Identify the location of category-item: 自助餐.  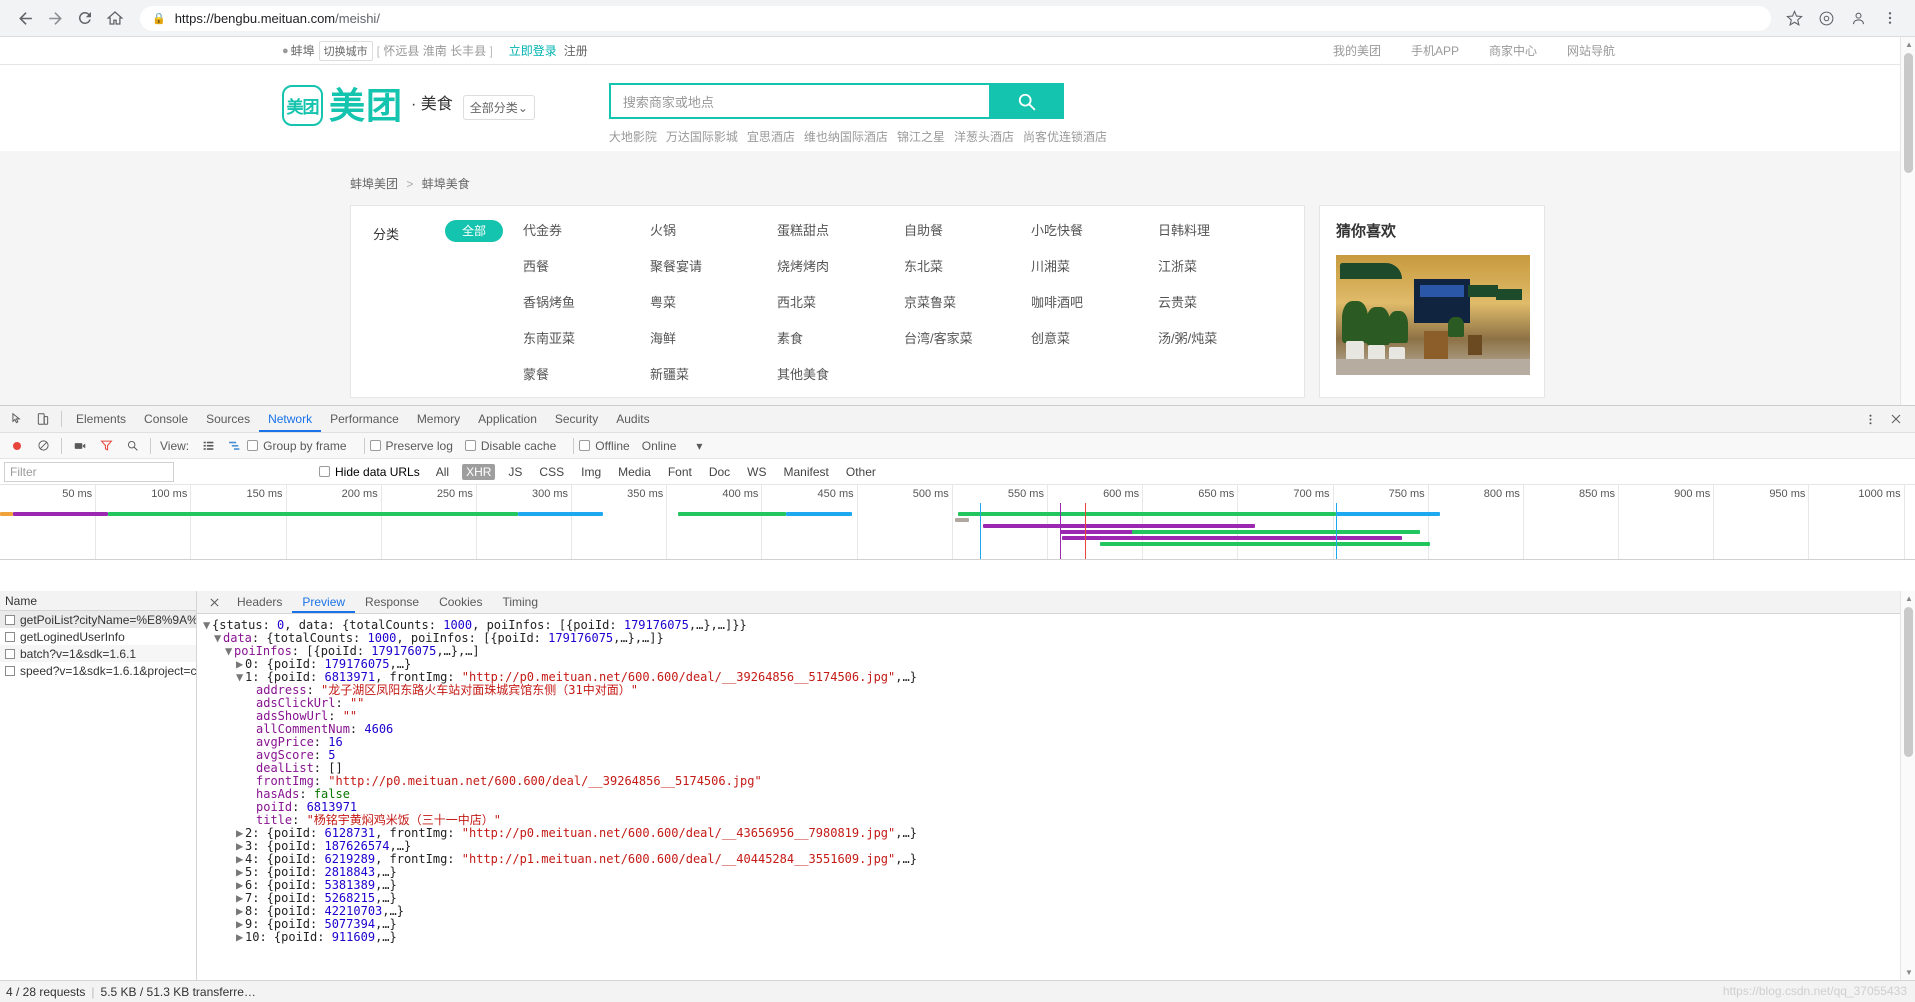
(967, 229).